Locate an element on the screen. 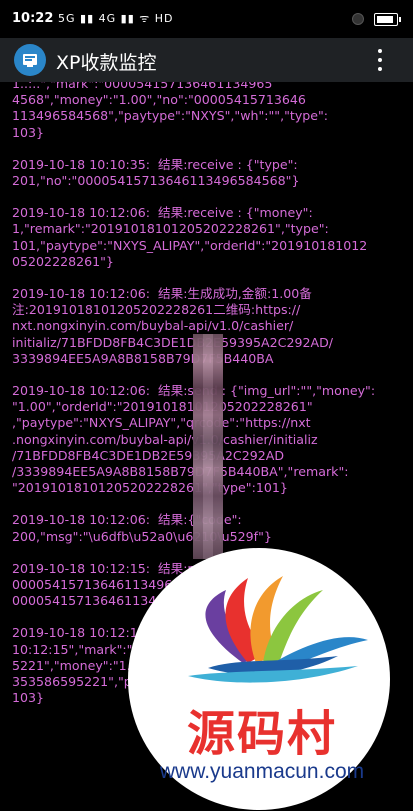 The width and height of the screenshot is (413, 811). log-line: 注:20191018101205202228261二维码:https:// is located at coordinates (156, 310).